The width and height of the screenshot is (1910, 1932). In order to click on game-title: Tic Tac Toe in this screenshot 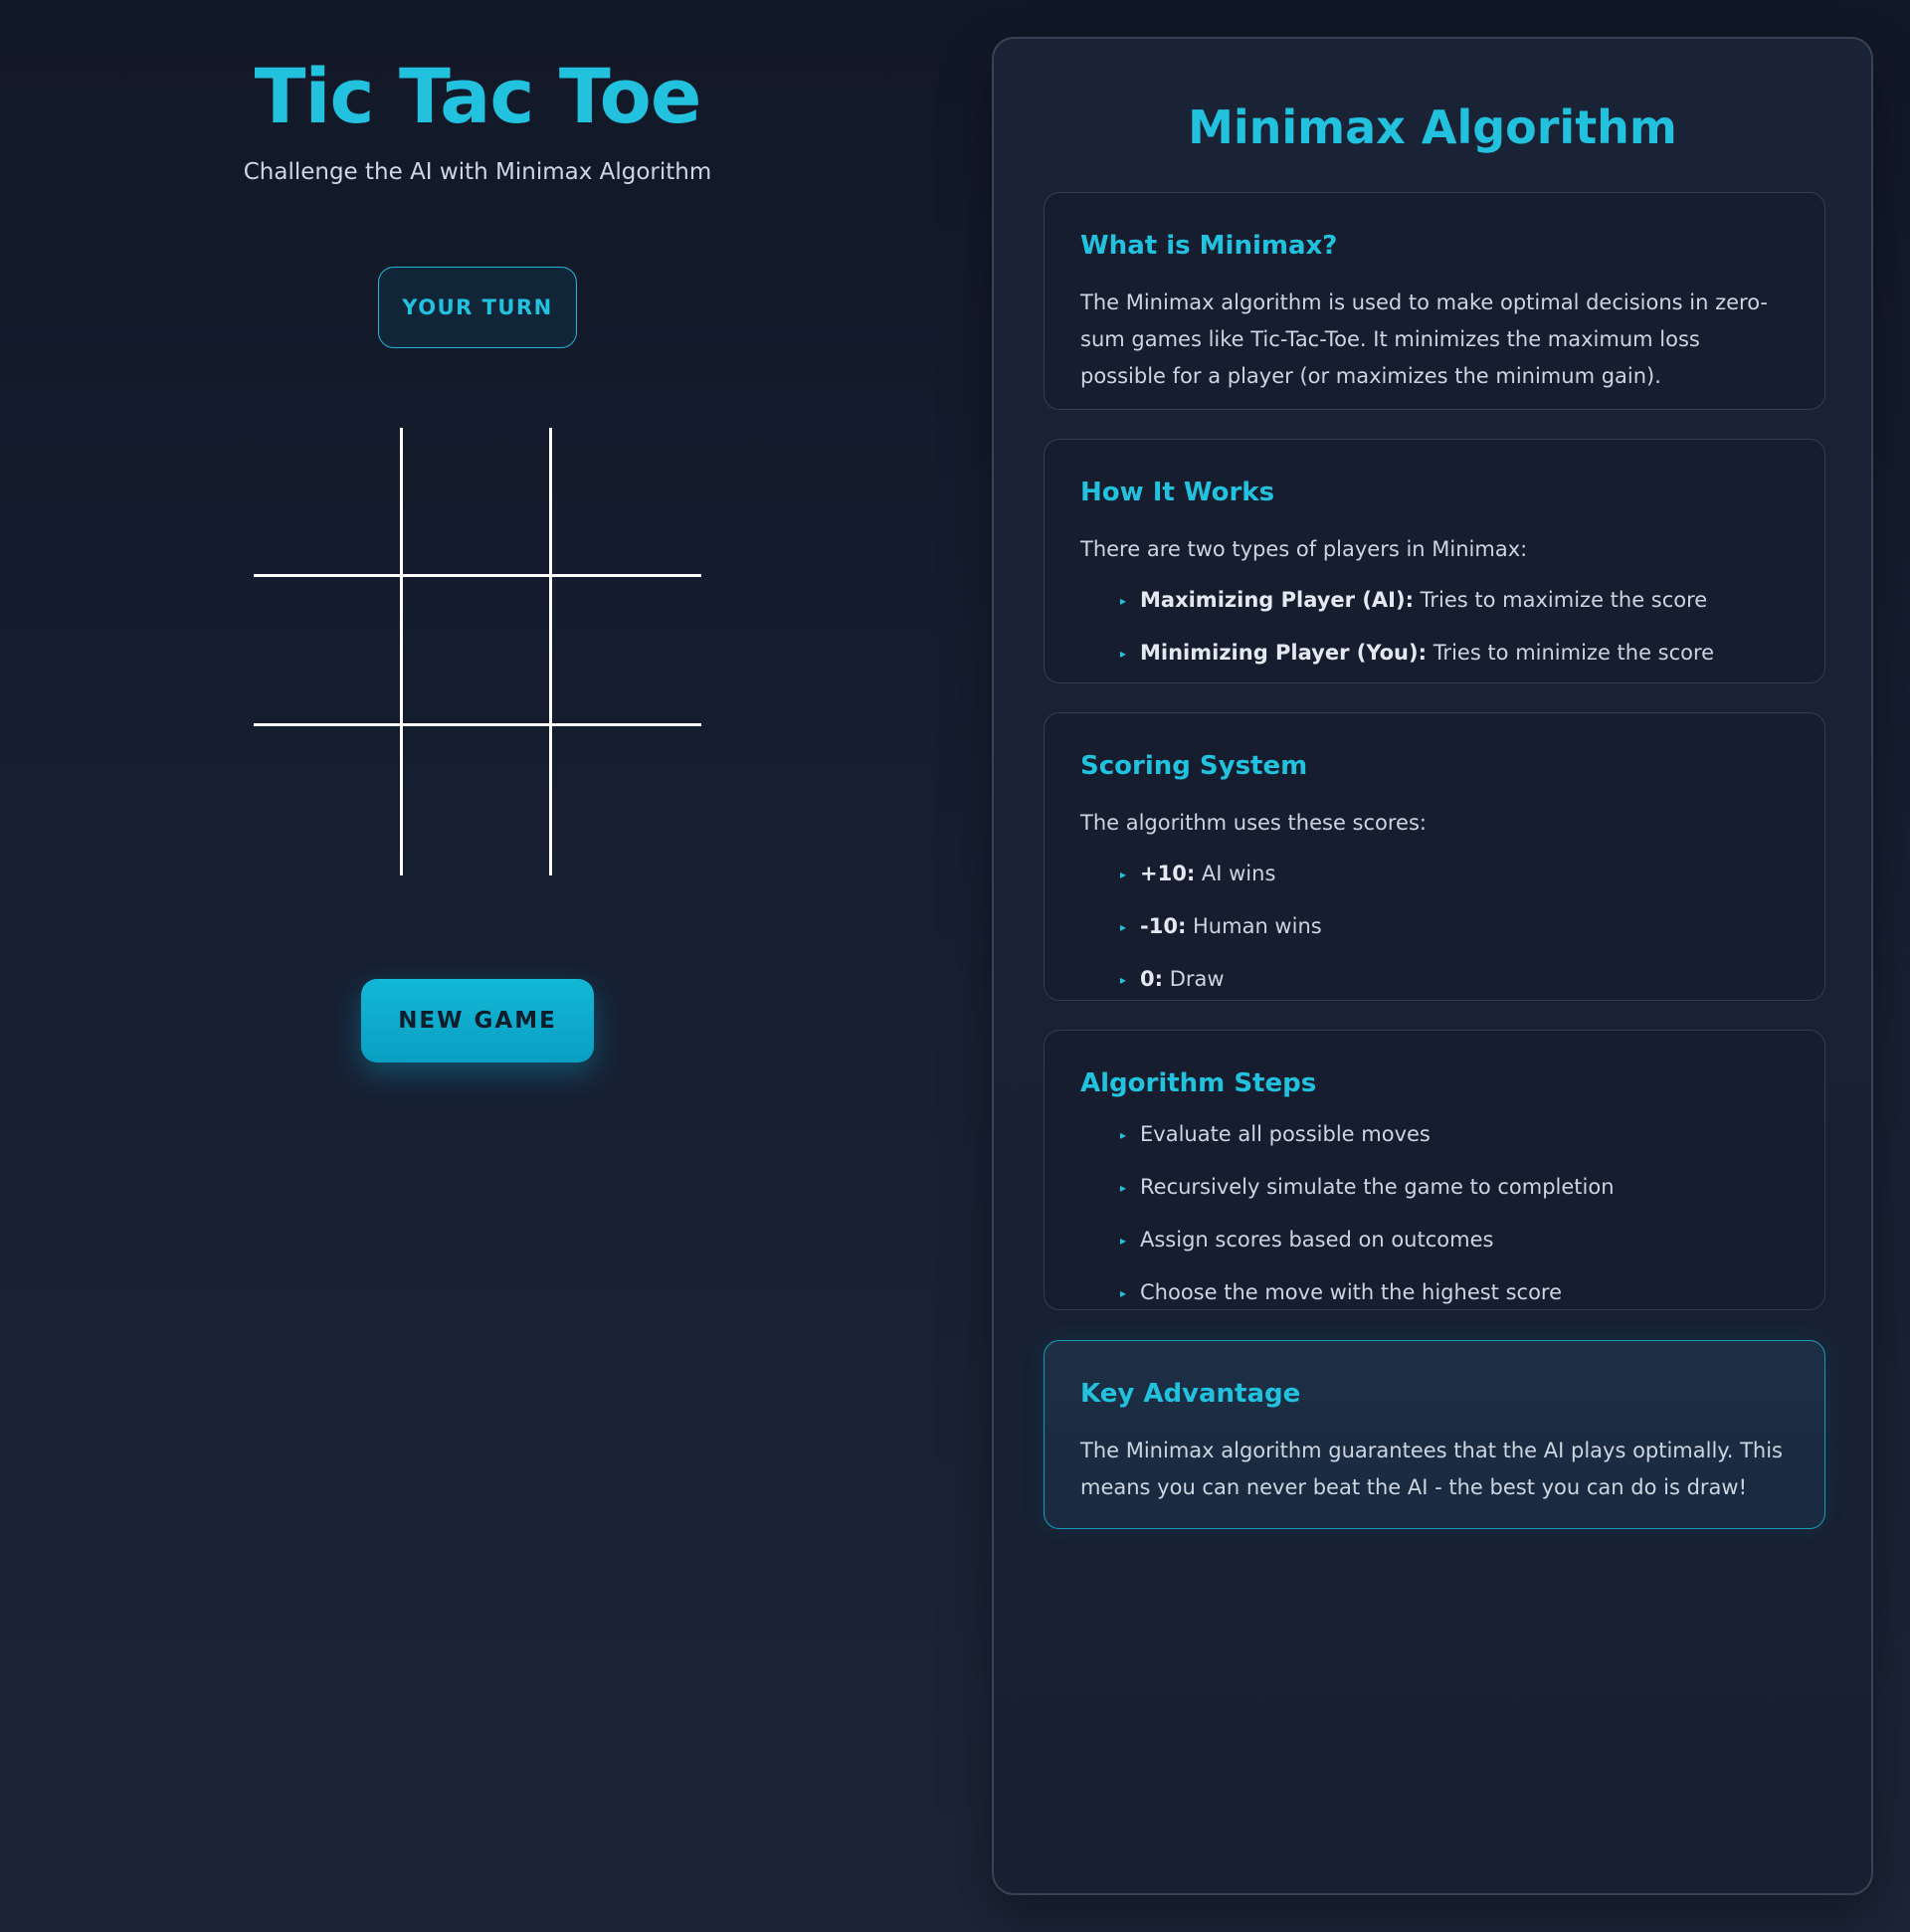, I will do `click(478, 96)`.